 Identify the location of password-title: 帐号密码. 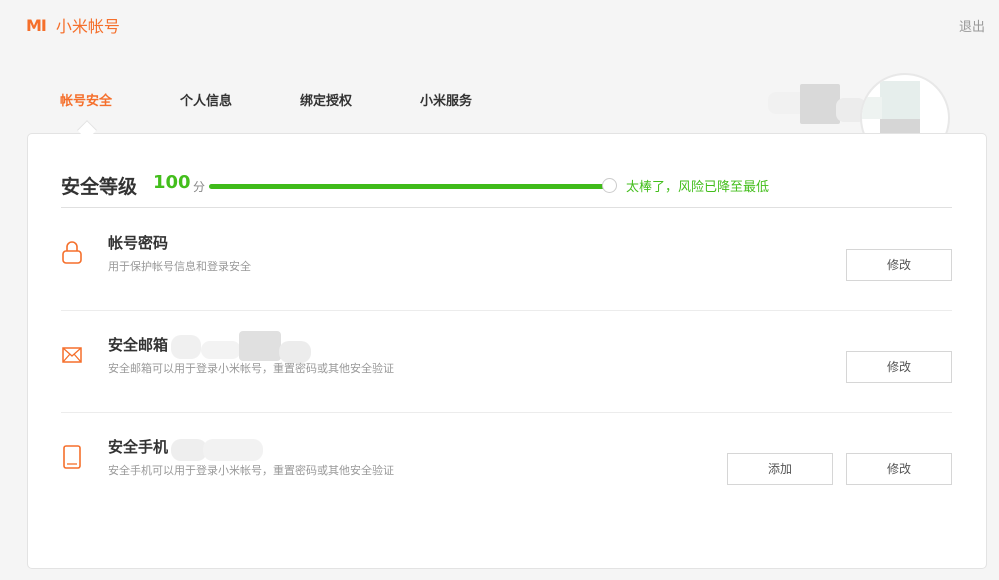
(138, 243).